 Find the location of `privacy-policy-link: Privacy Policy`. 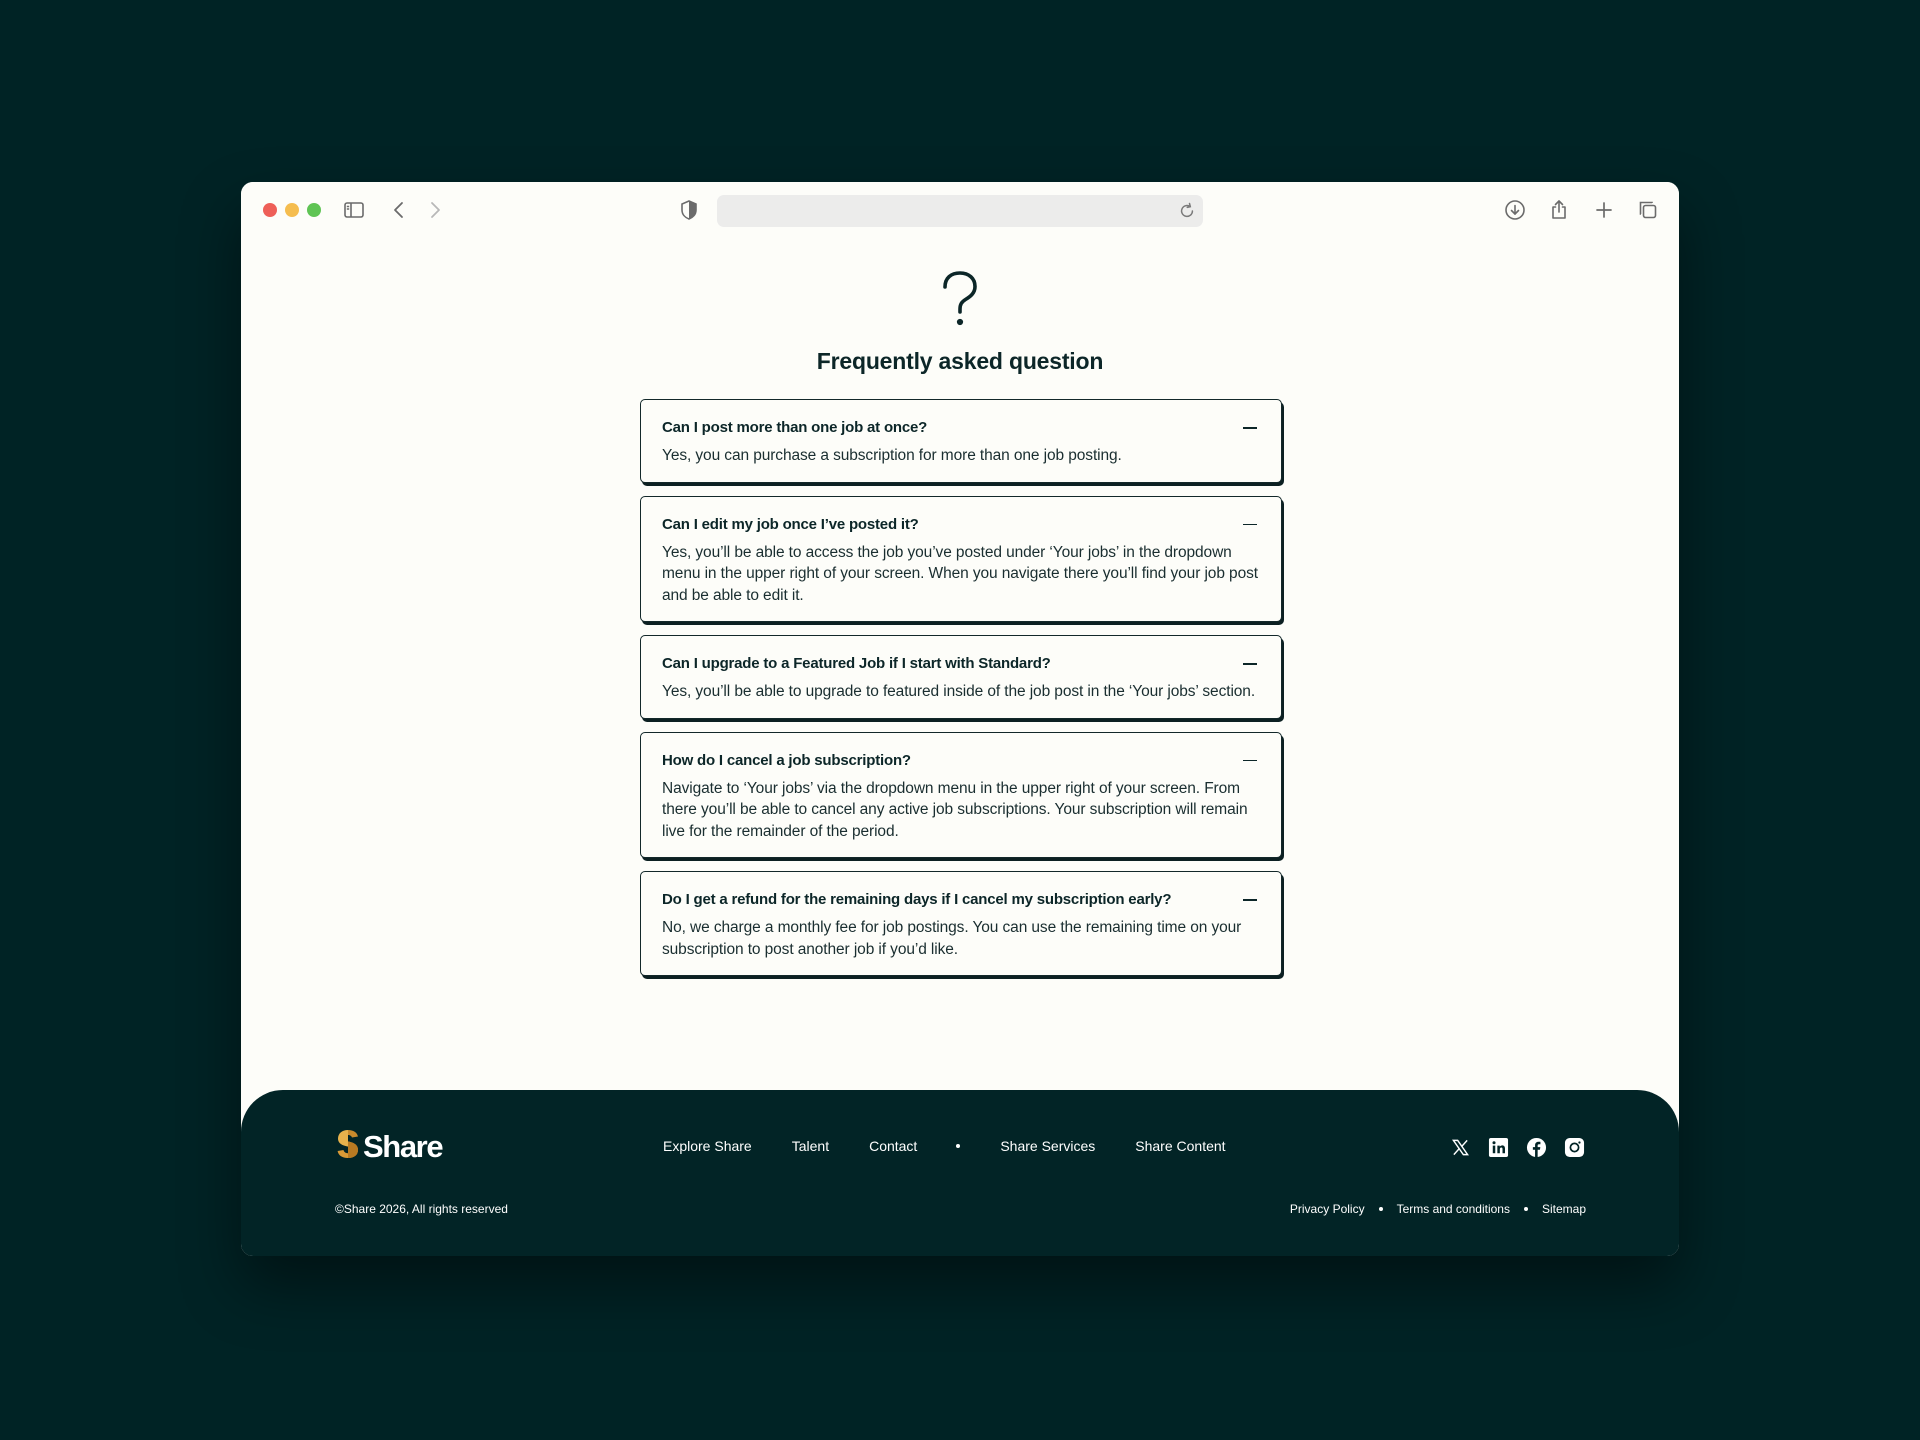

privacy-policy-link: Privacy Policy is located at coordinates (1327, 1209).